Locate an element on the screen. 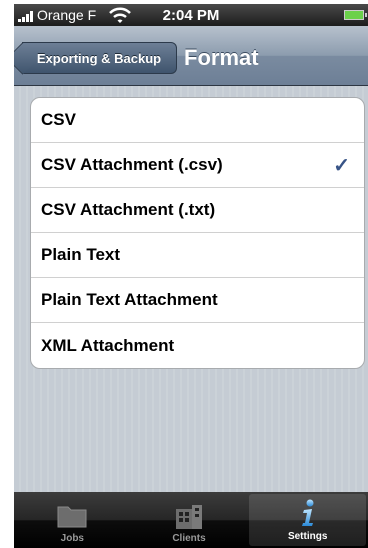 The height and width of the screenshot is (548, 368). battery-icon is located at coordinates (355, 15).